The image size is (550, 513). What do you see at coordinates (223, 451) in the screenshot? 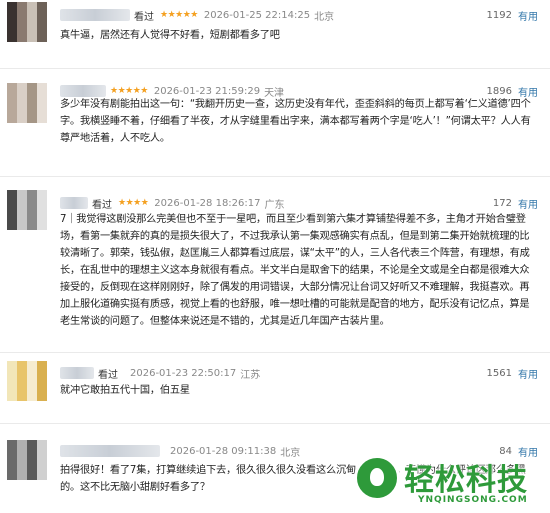
I see `review-time: 2026-01-28 09:11:38` at bounding box center [223, 451].